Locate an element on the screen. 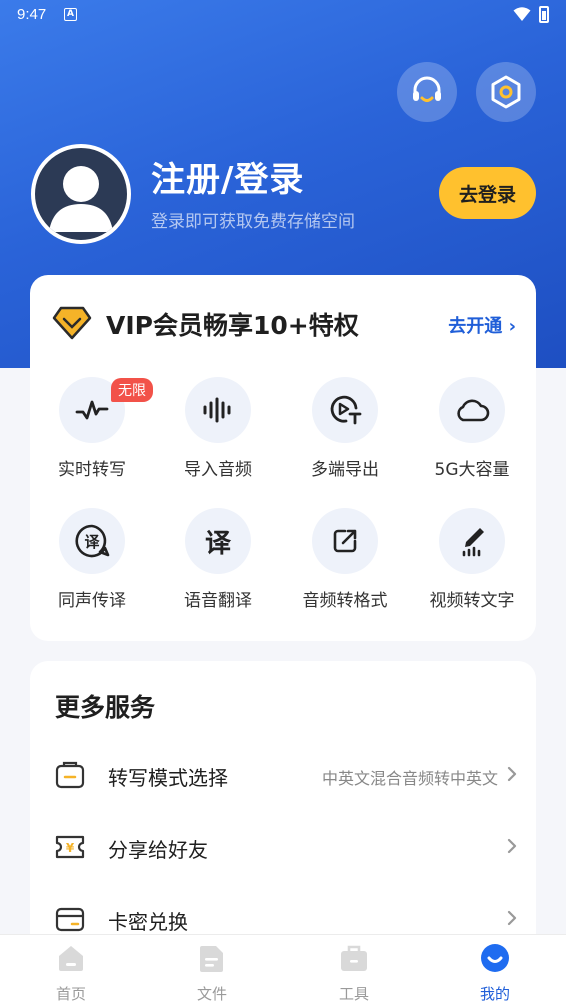  interpret-bubble-icon: 译 is located at coordinates (92, 541).